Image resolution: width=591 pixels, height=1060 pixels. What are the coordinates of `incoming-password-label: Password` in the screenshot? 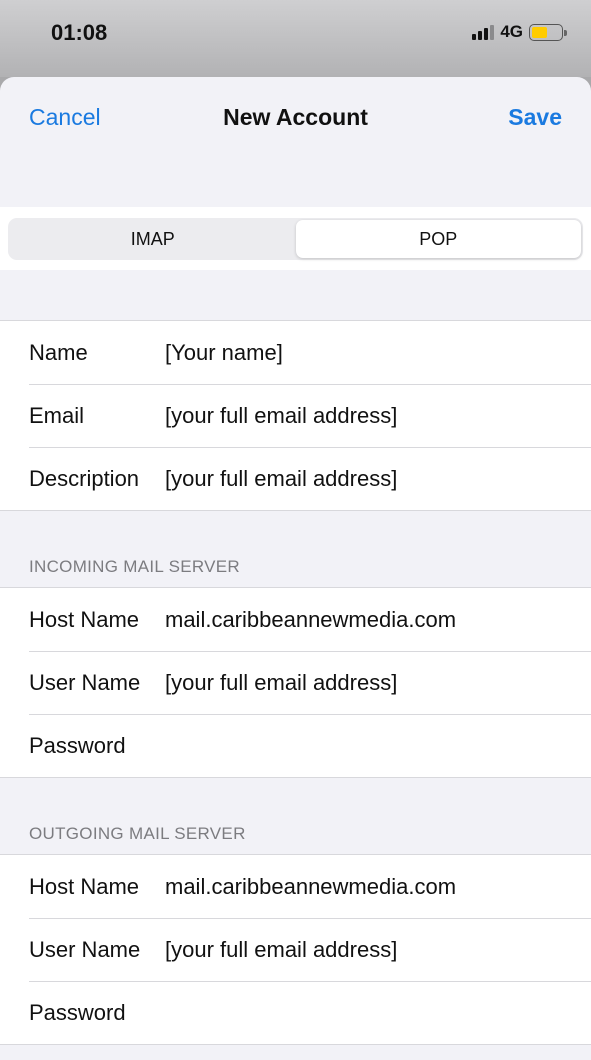 It's located at (77, 745).